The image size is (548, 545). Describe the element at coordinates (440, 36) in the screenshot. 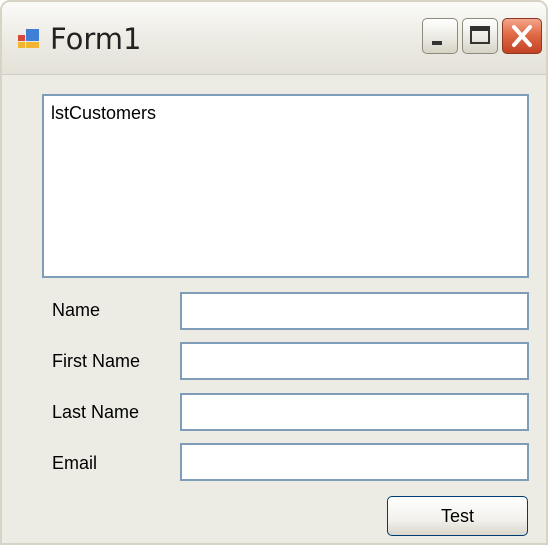

I see `minimize-button` at that location.